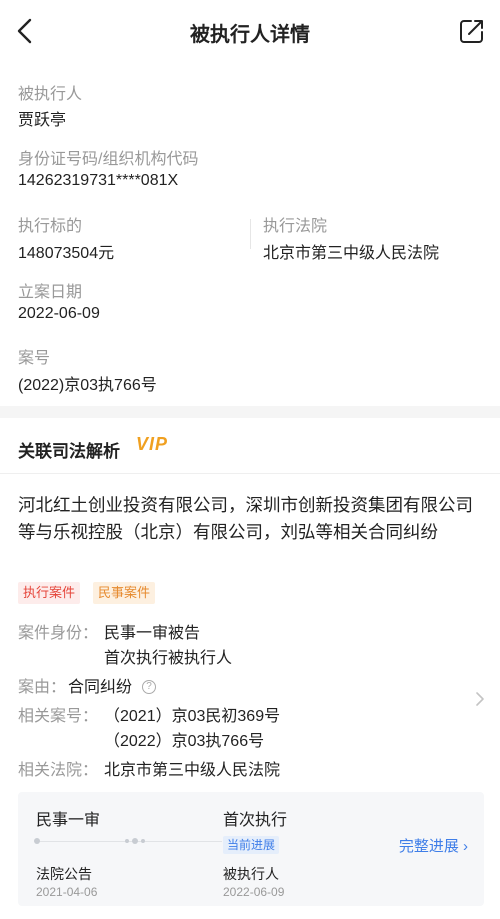 Image resolution: width=500 pixels, height=919 pixels. What do you see at coordinates (149, 687) in the screenshot?
I see `help-icon: ?` at bounding box center [149, 687].